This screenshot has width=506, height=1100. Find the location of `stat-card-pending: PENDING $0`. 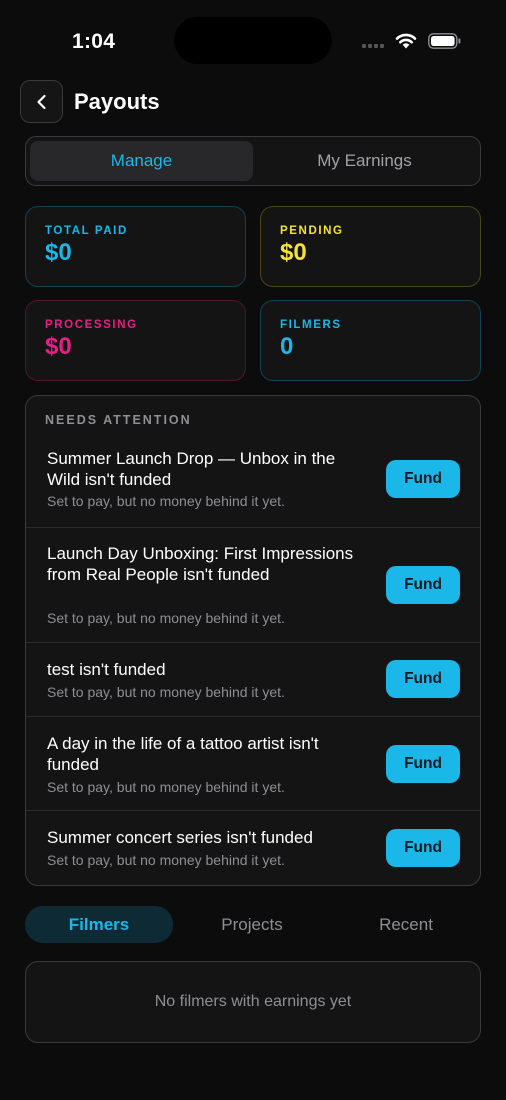

stat-card-pending: PENDING $0 is located at coordinates (370, 246).